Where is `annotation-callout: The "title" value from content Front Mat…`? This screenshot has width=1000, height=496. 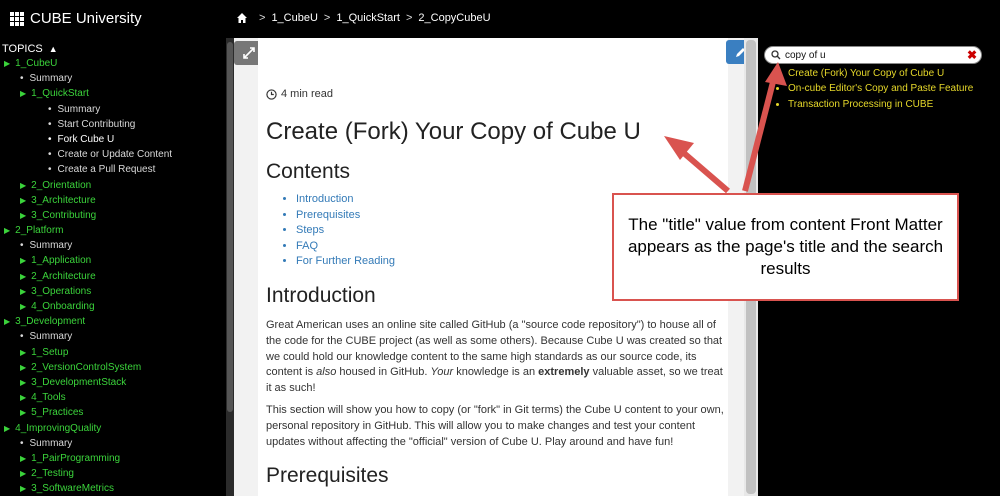 annotation-callout: The "title" value from content Front Mat… is located at coordinates (785, 247).